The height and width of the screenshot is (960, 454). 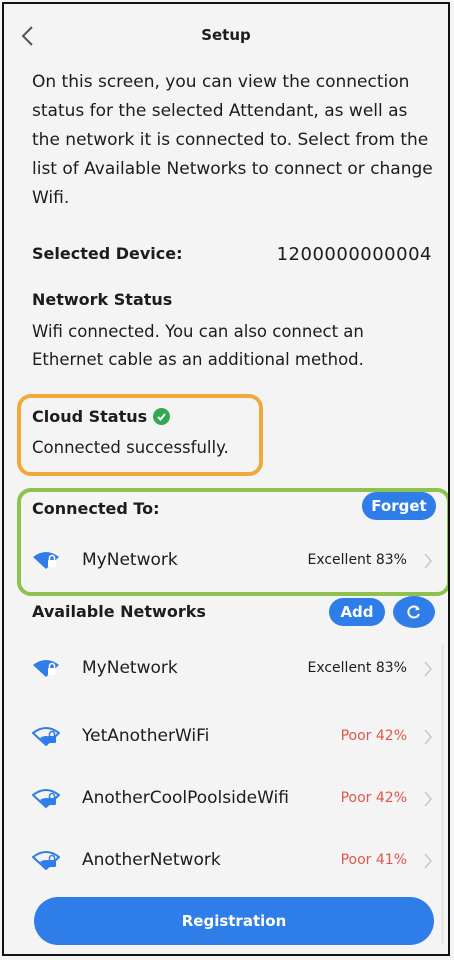 I want to click on cloud-status-title: Cloud Status, so click(x=90, y=416).